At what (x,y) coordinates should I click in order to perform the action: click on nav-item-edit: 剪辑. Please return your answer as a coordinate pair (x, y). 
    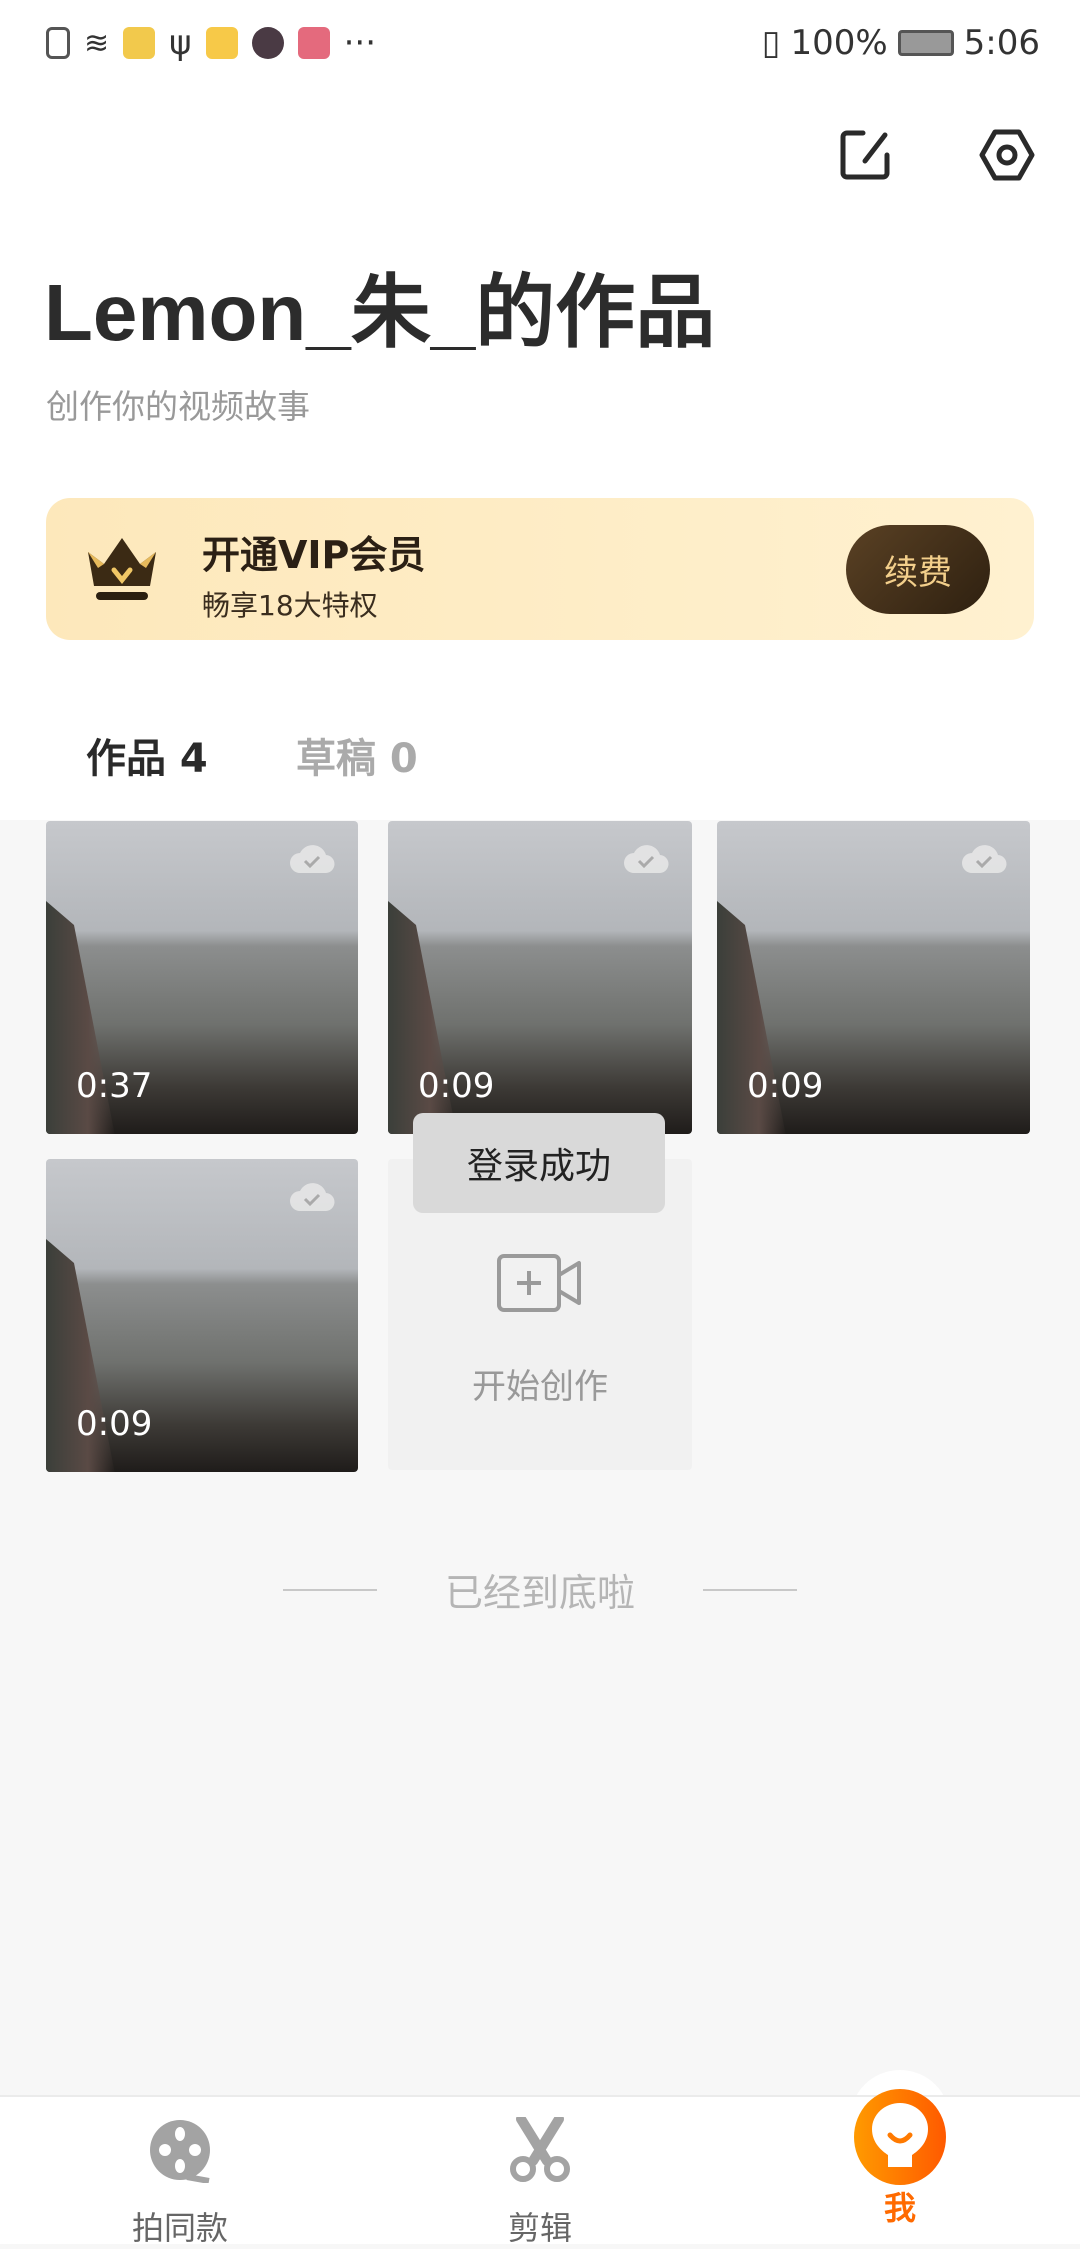
    Looking at the image, I should click on (540, 2180).